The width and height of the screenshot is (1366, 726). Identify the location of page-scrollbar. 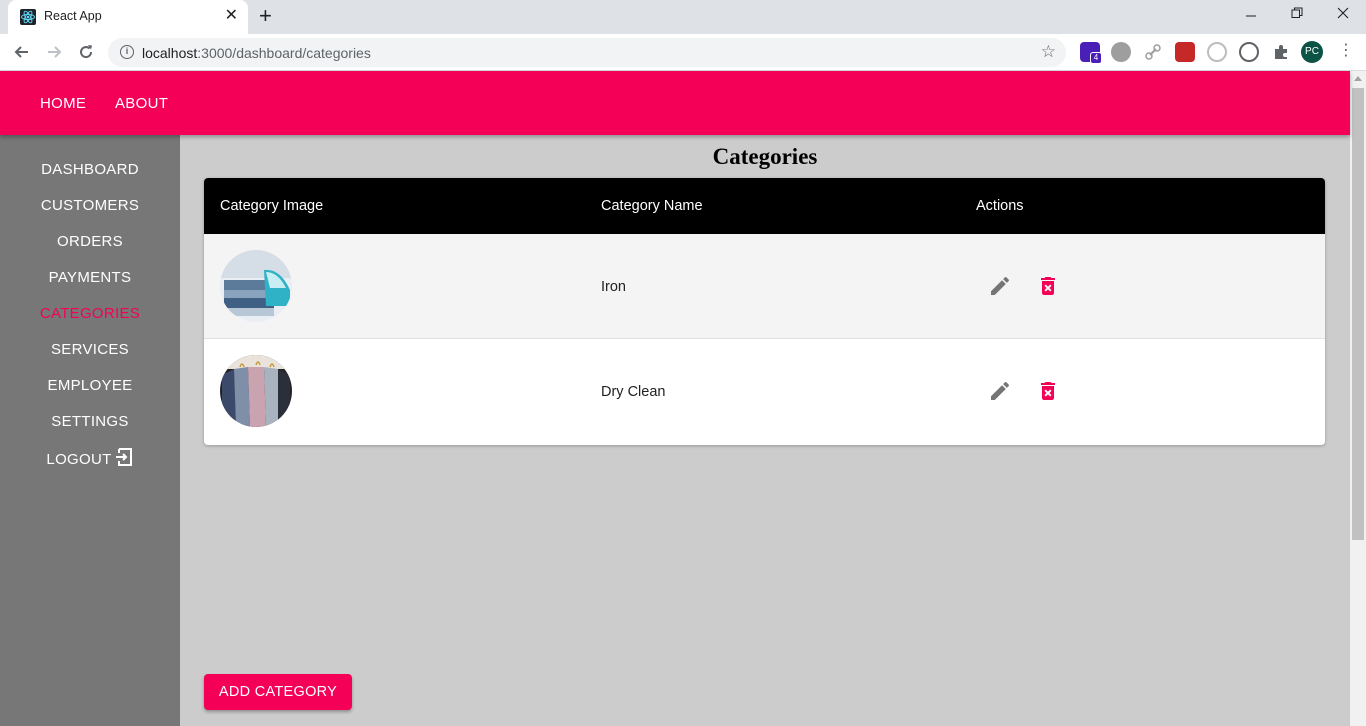
(1358, 398).